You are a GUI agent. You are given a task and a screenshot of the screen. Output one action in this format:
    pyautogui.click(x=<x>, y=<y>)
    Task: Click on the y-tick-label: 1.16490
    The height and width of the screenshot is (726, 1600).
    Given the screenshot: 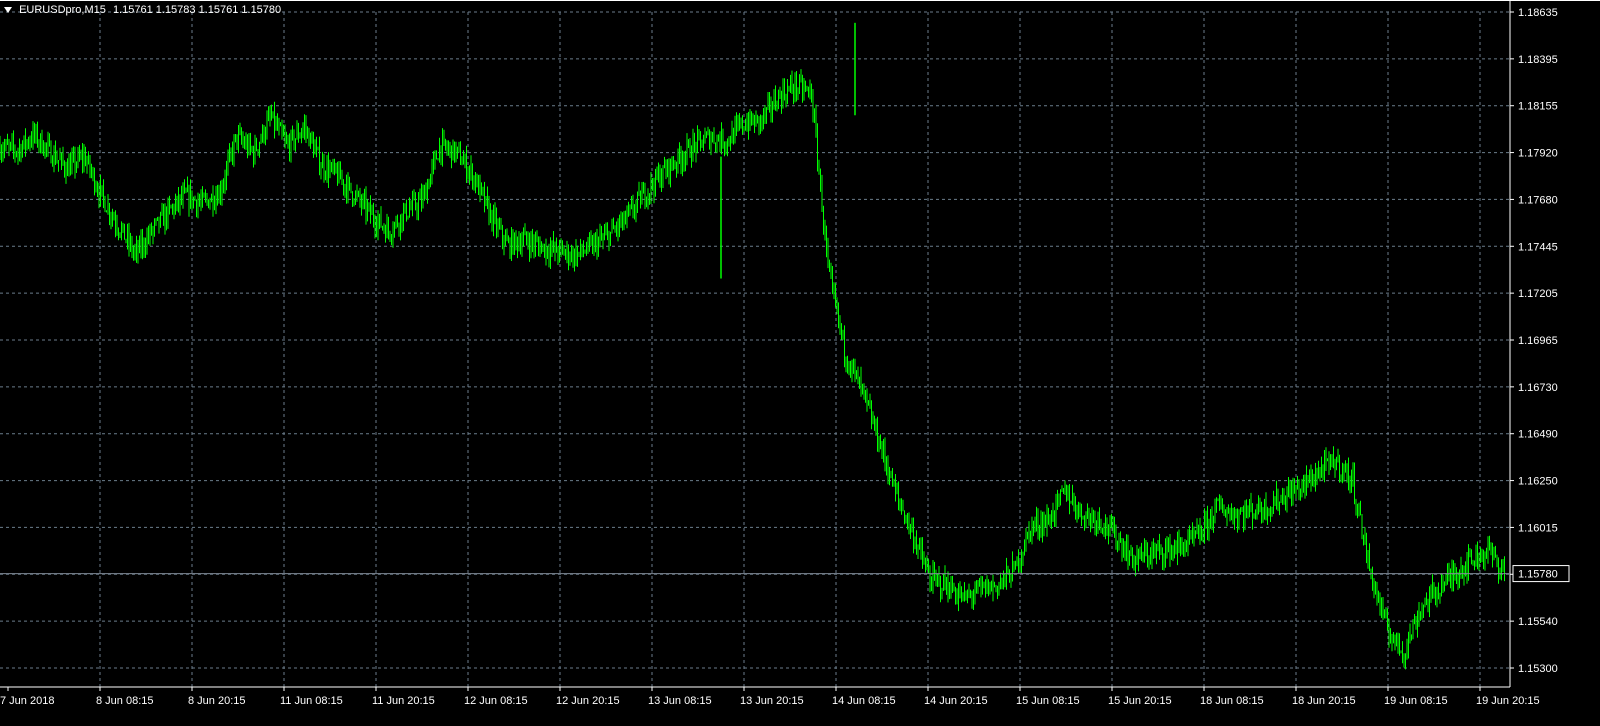 What is the action you would take?
    pyautogui.click(x=1538, y=435)
    